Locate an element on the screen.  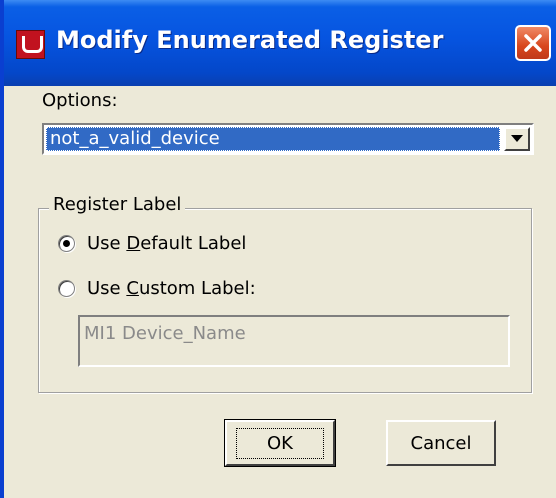
custom-label-text: Use Custom Label: is located at coordinates (171, 288).